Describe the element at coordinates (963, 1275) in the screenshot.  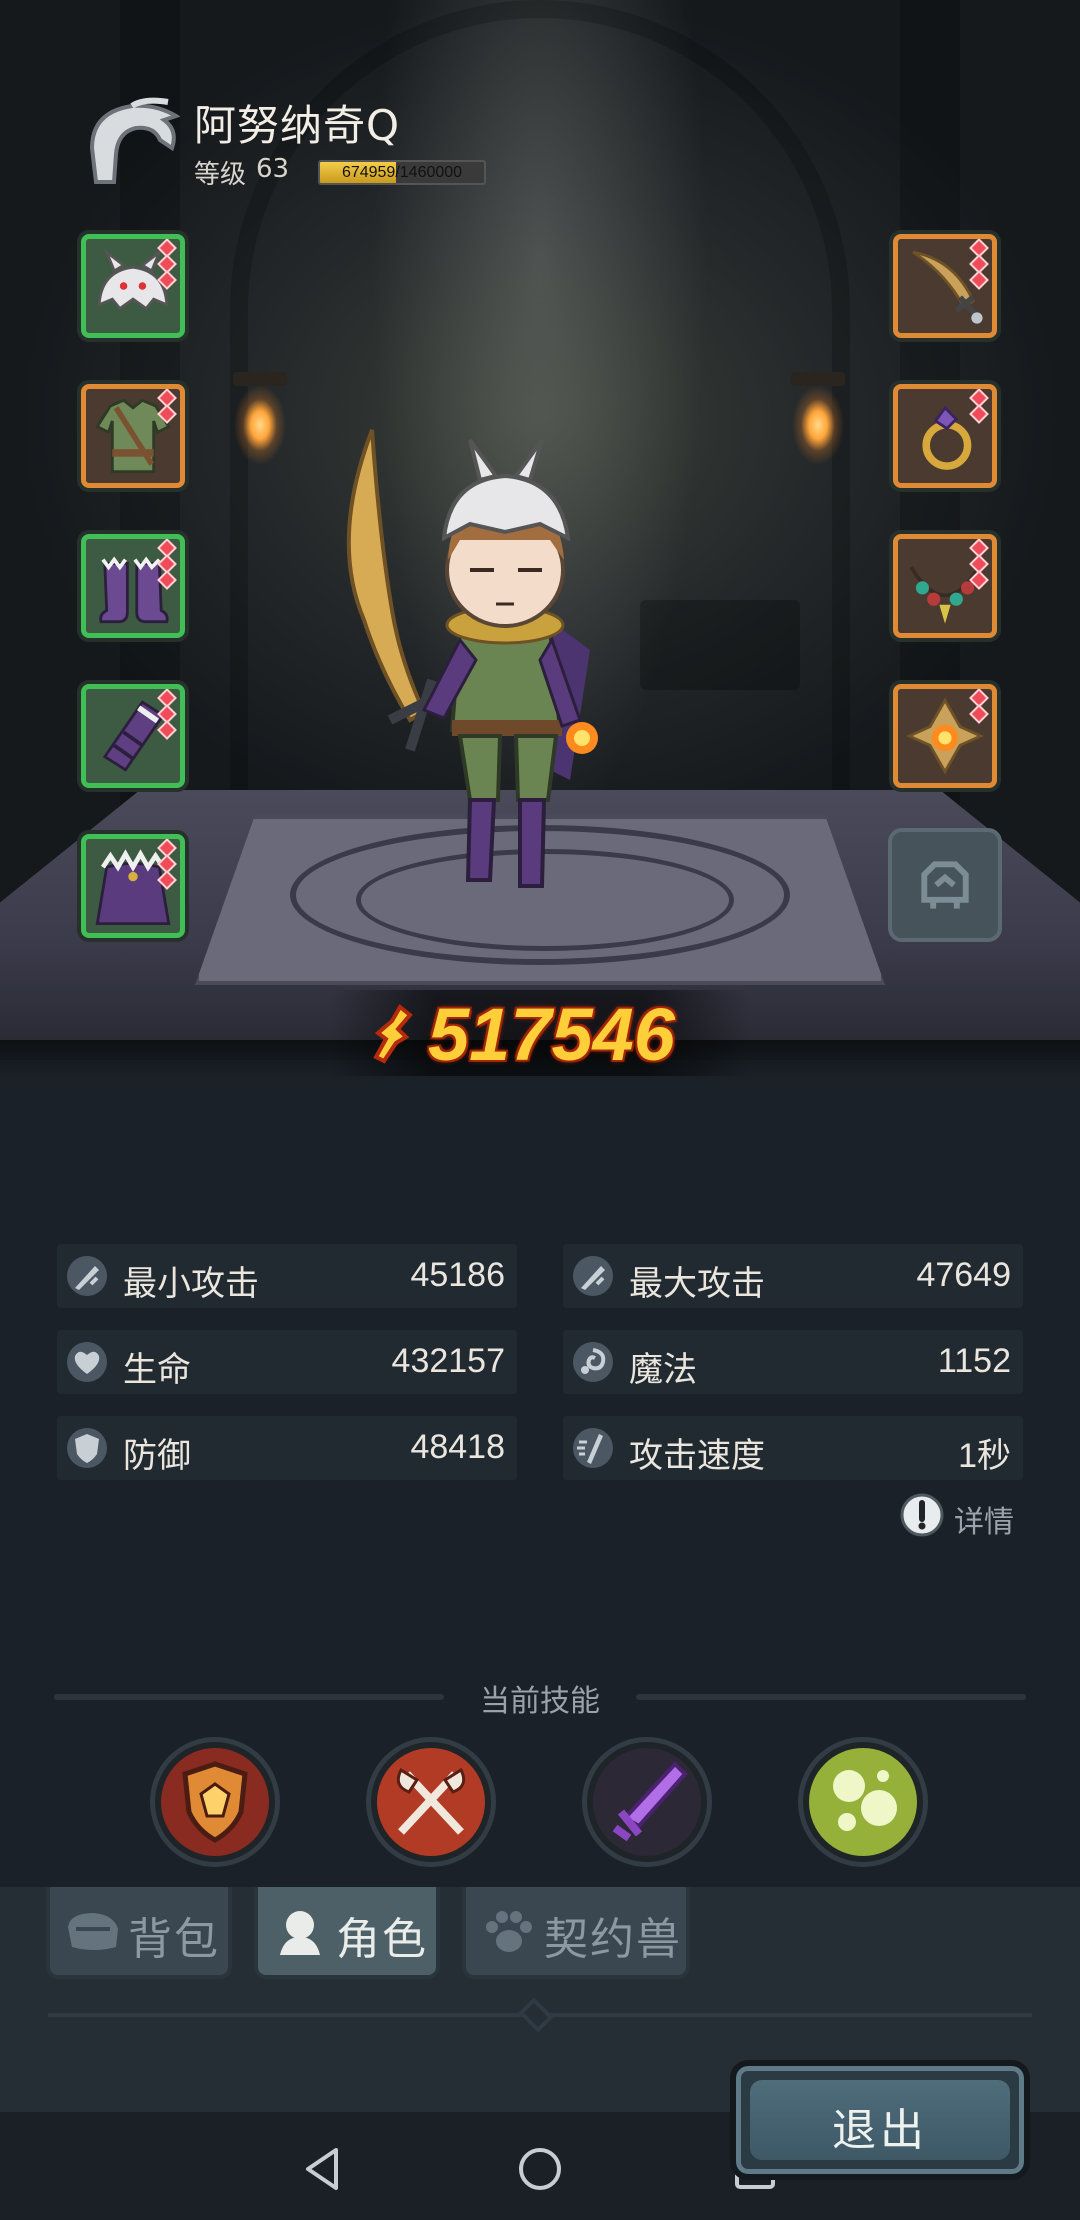
I see `stat-value: 47649` at that location.